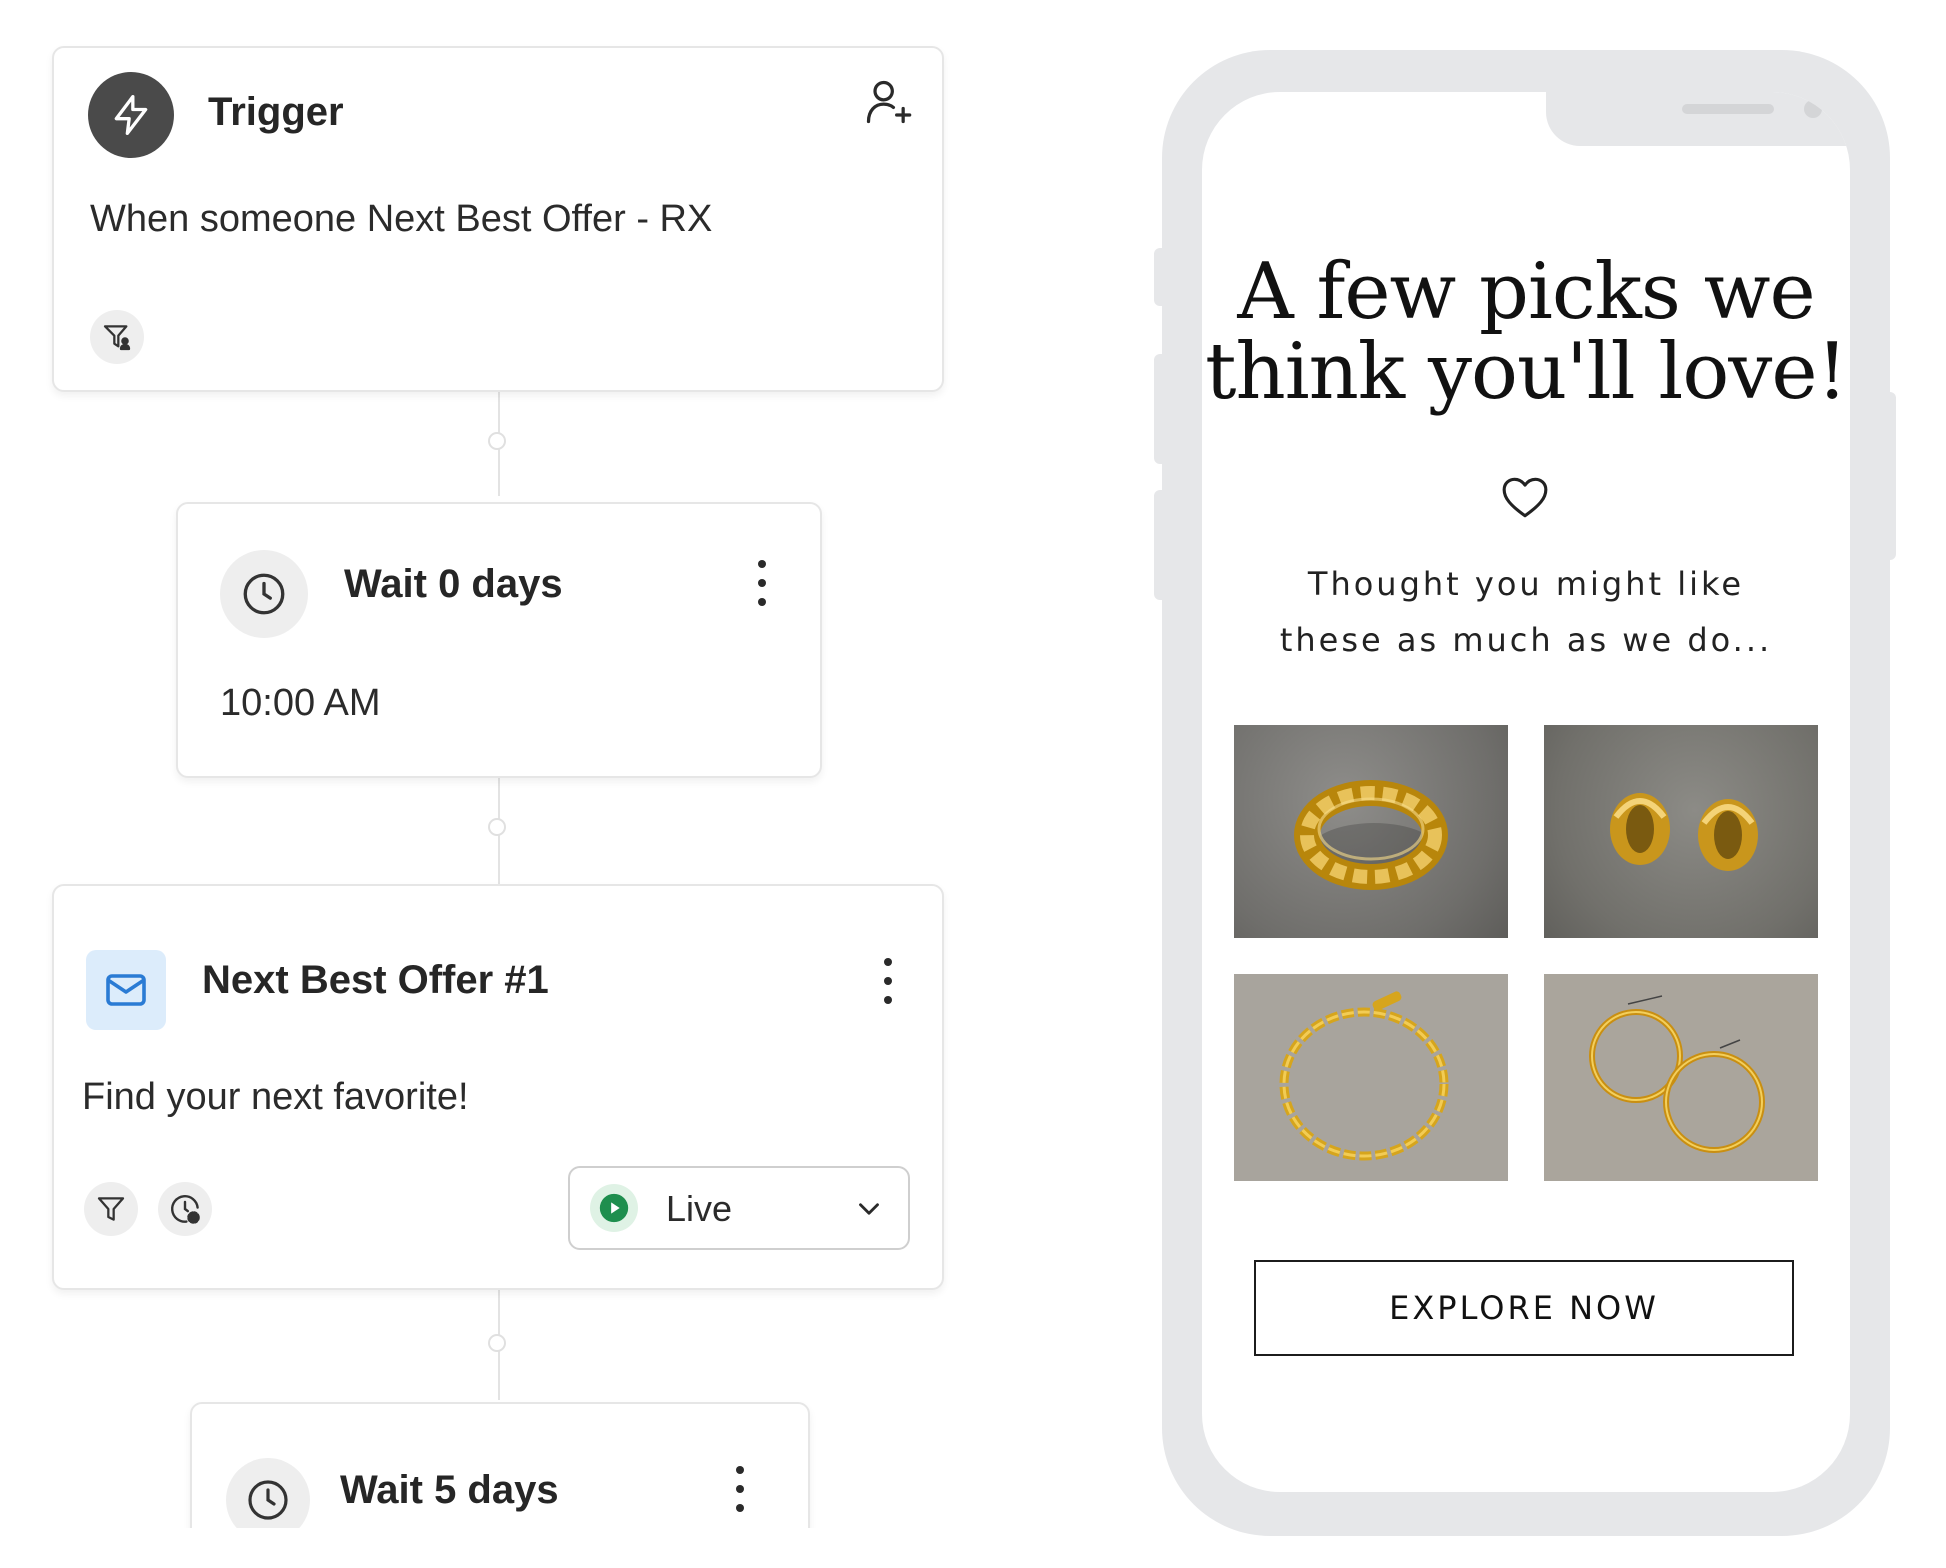 Image resolution: width=1946 pixels, height=1568 pixels. I want to click on product-image-chain-bracelet, so click(1371, 1077).